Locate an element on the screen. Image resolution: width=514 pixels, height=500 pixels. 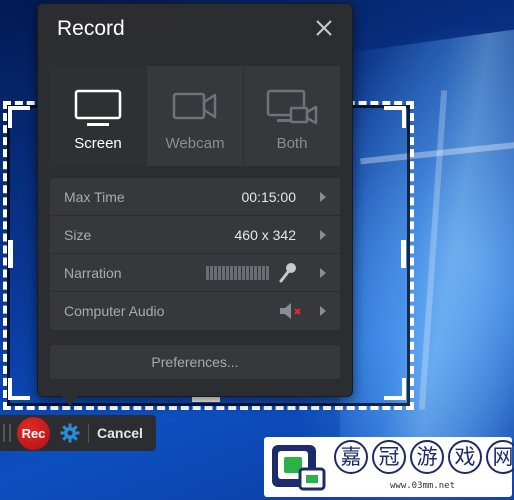
watermark-char: 嘉 is located at coordinates (351, 457).